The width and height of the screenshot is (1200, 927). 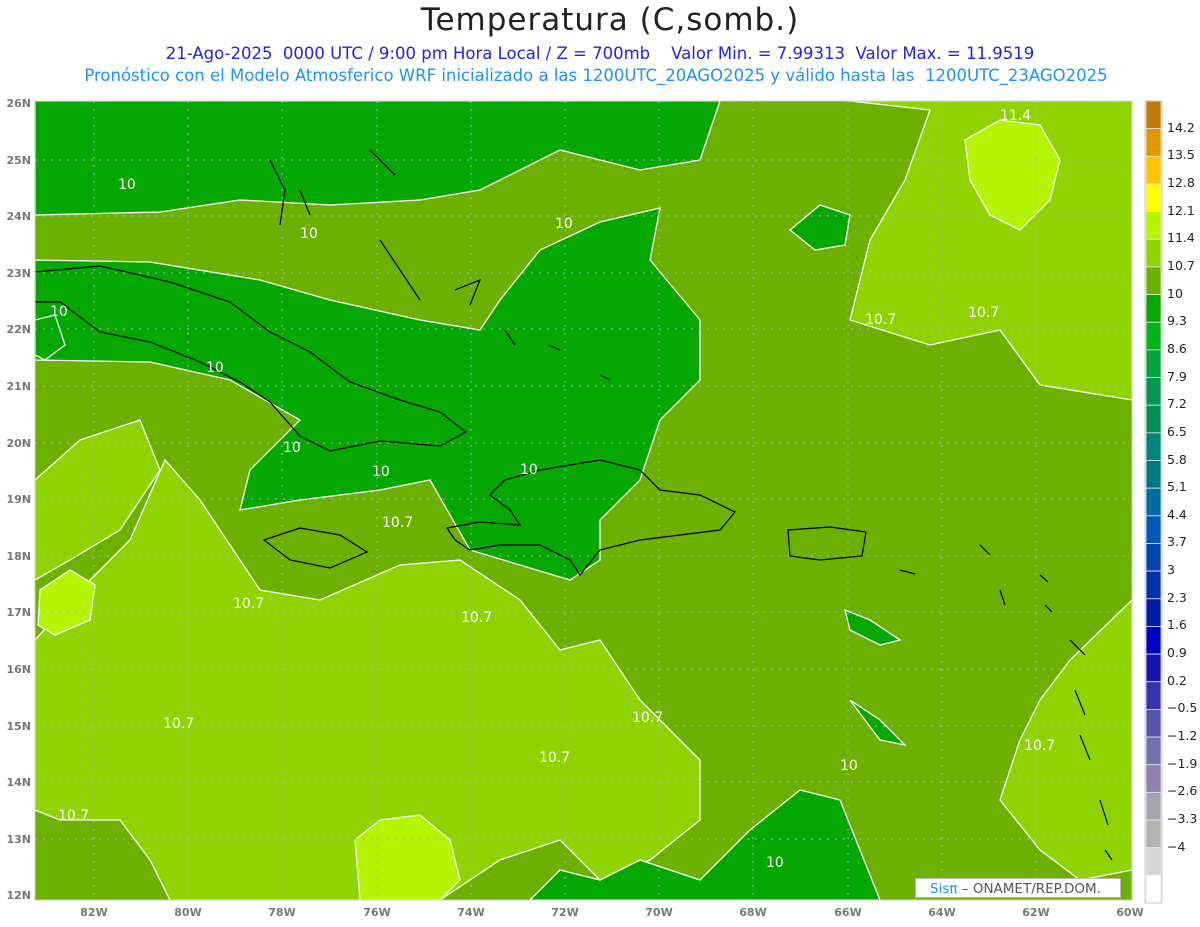 I want to click on lat-label: 26N, so click(x=18, y=103).